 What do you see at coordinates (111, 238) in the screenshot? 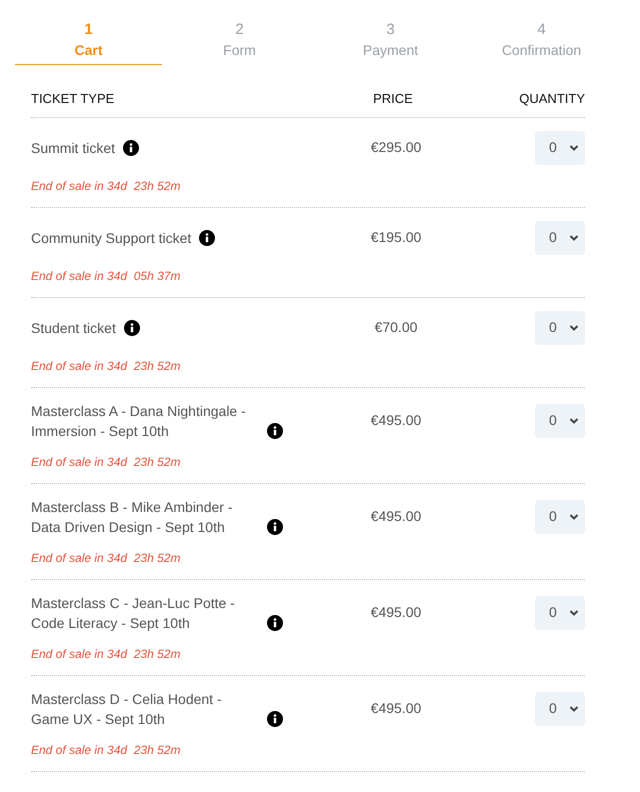
I see `ticket-name: Community Support ticket` at bounding box center [111, 238].